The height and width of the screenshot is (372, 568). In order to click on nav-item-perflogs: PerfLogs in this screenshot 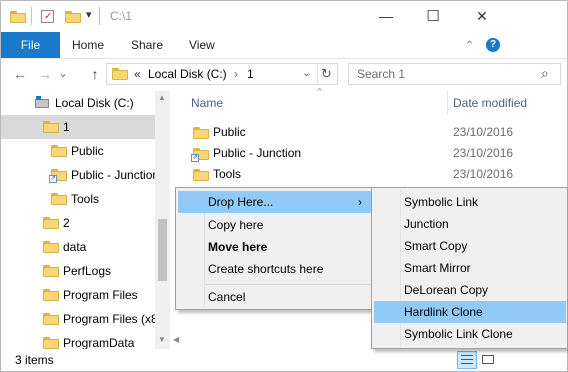, I will do `click(78, 271)`.